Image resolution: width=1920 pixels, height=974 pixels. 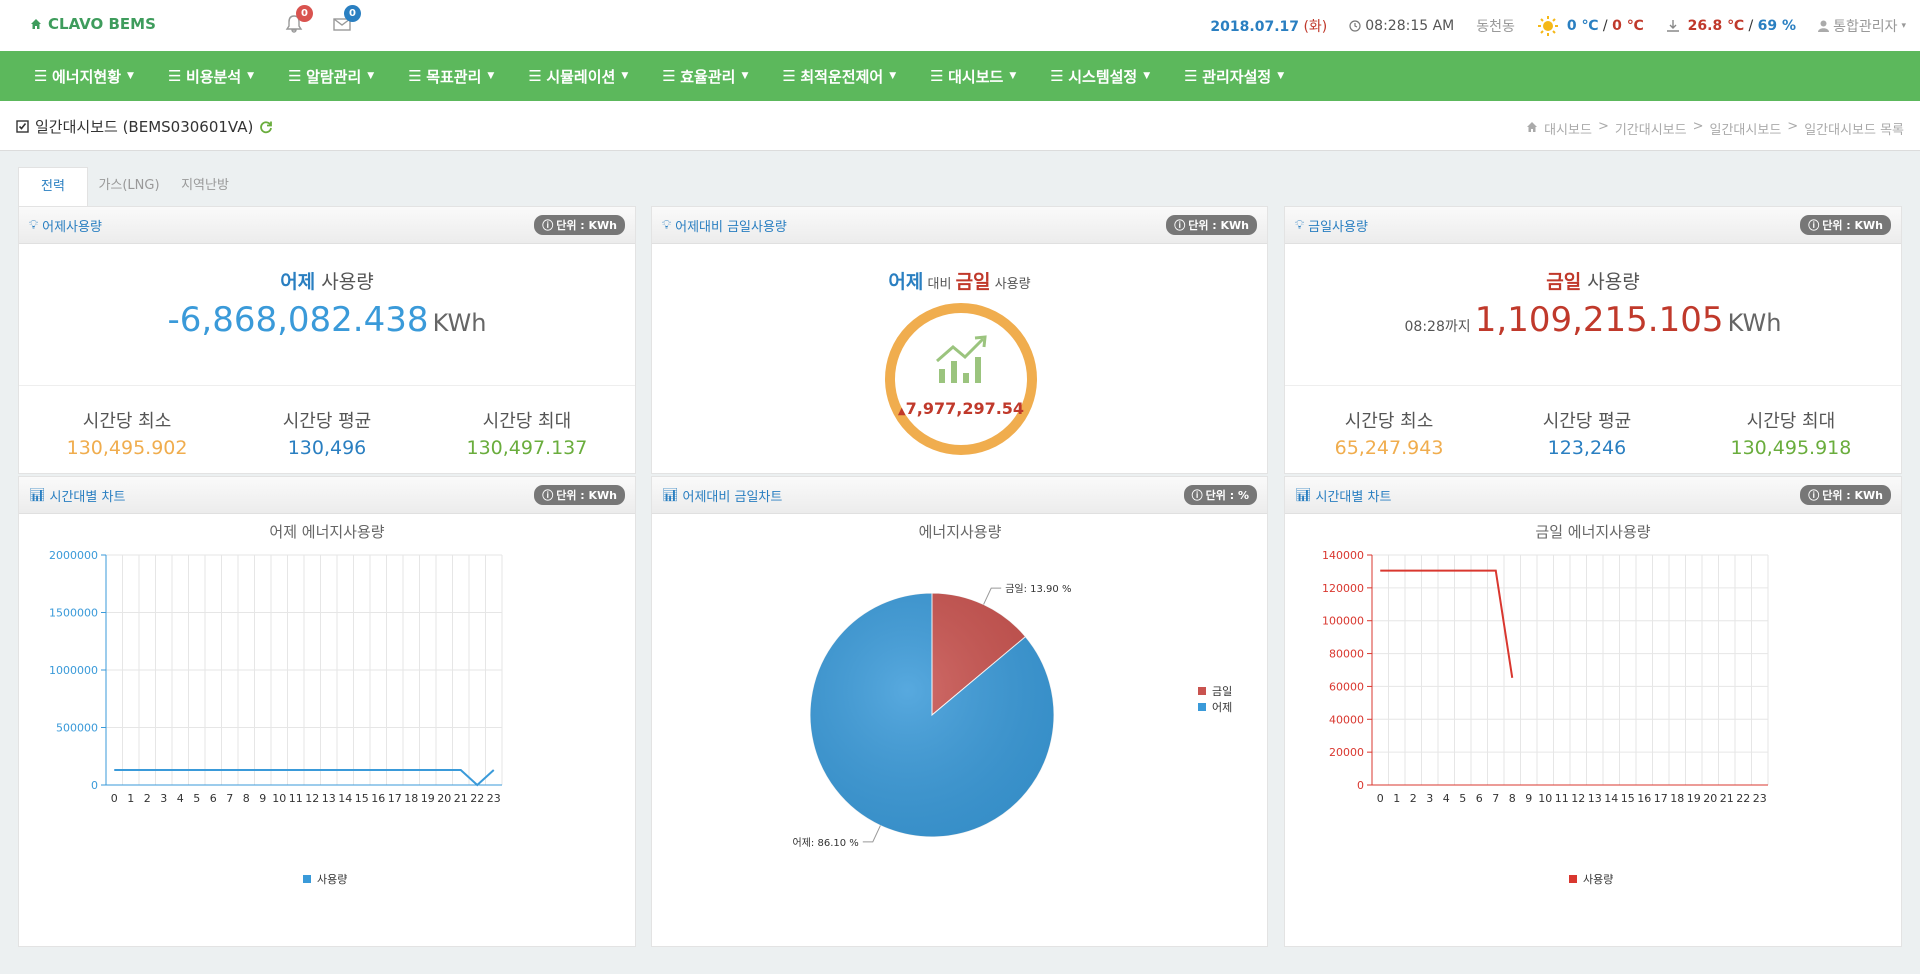 I want to click on x-tick-label: 21, so click(x=1727, y=798).